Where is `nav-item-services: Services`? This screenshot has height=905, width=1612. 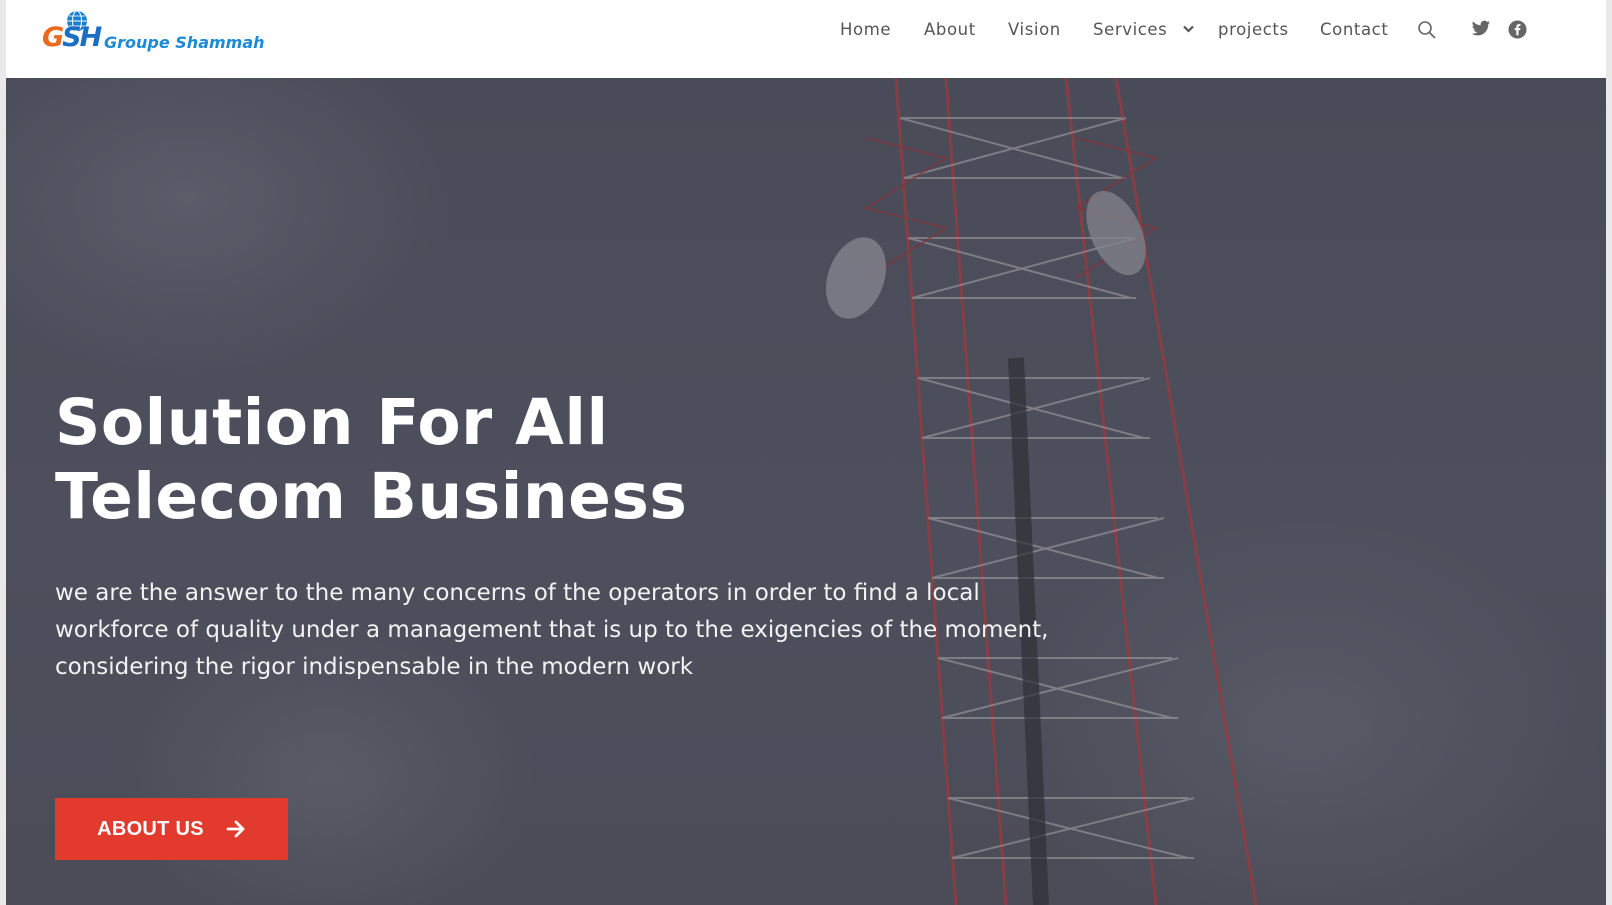
nav-item-services: Services is located at coordinates (1144, 29).